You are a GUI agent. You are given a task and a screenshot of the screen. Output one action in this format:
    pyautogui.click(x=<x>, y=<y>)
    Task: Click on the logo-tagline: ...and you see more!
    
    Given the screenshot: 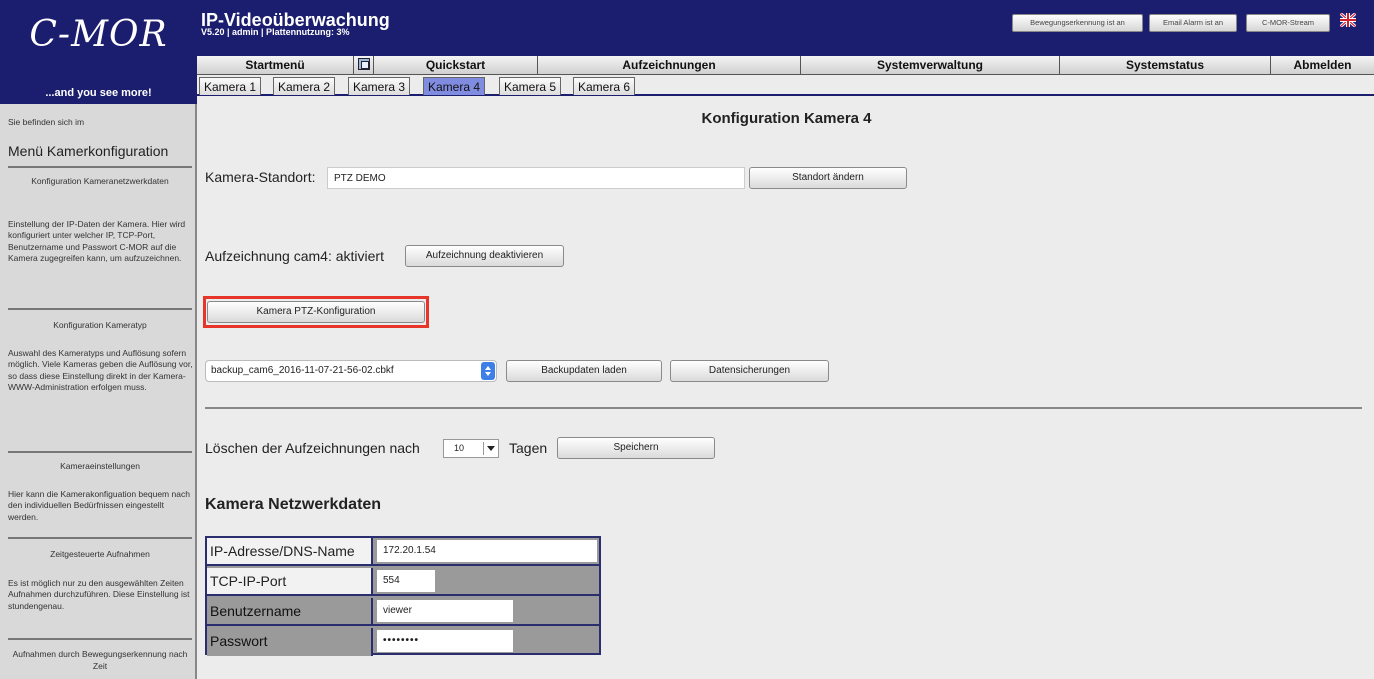 What is the action you would take?
    pyautogui.click(x=98, y=93)
    